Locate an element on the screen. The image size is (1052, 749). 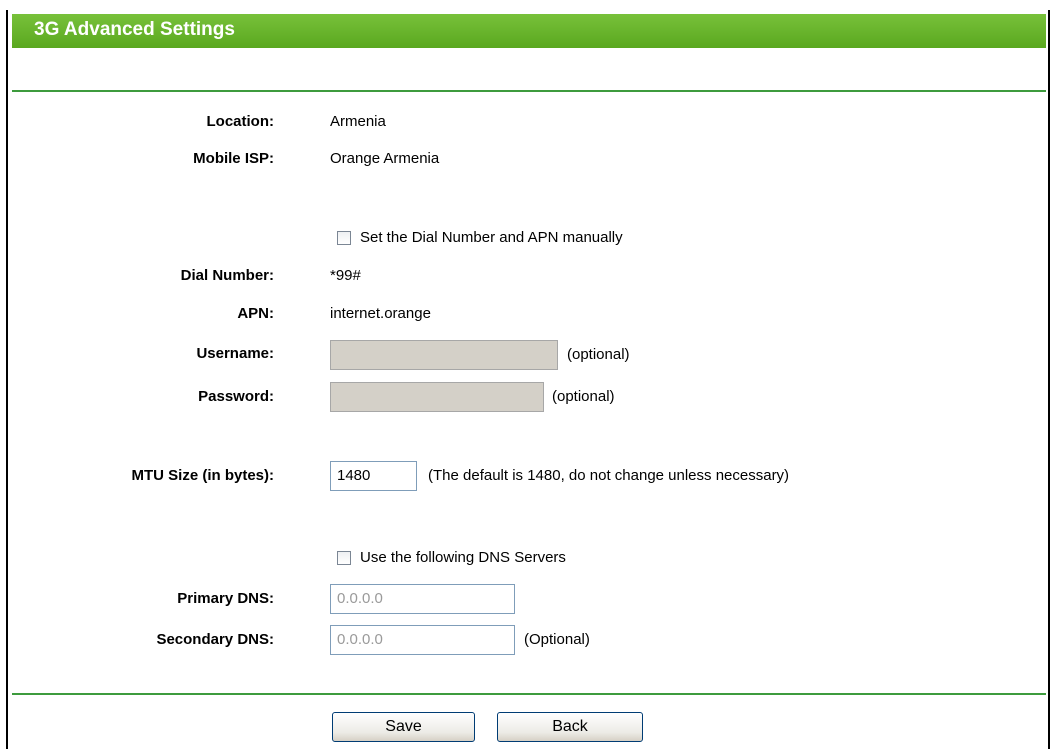
mtu-size-input: 1480 is located at coordinates (373, 476).